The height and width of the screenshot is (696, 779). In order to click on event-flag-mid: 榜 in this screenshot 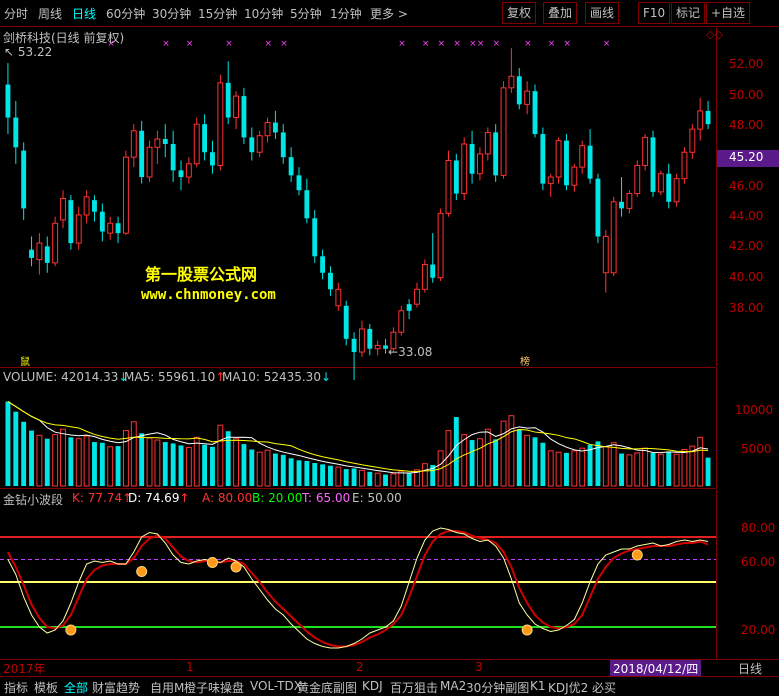, I will do `click(525, 360)`.